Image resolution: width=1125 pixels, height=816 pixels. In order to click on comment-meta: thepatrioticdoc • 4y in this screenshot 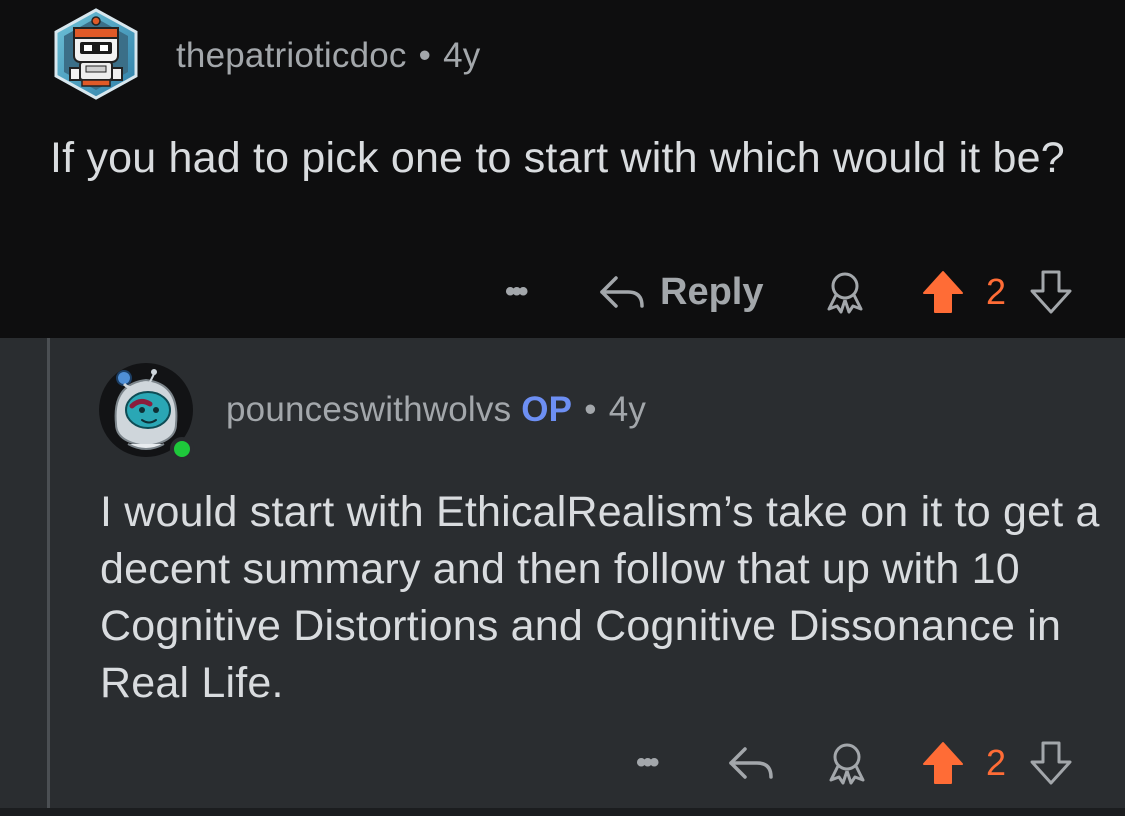, I will do `click(328, 56)`.